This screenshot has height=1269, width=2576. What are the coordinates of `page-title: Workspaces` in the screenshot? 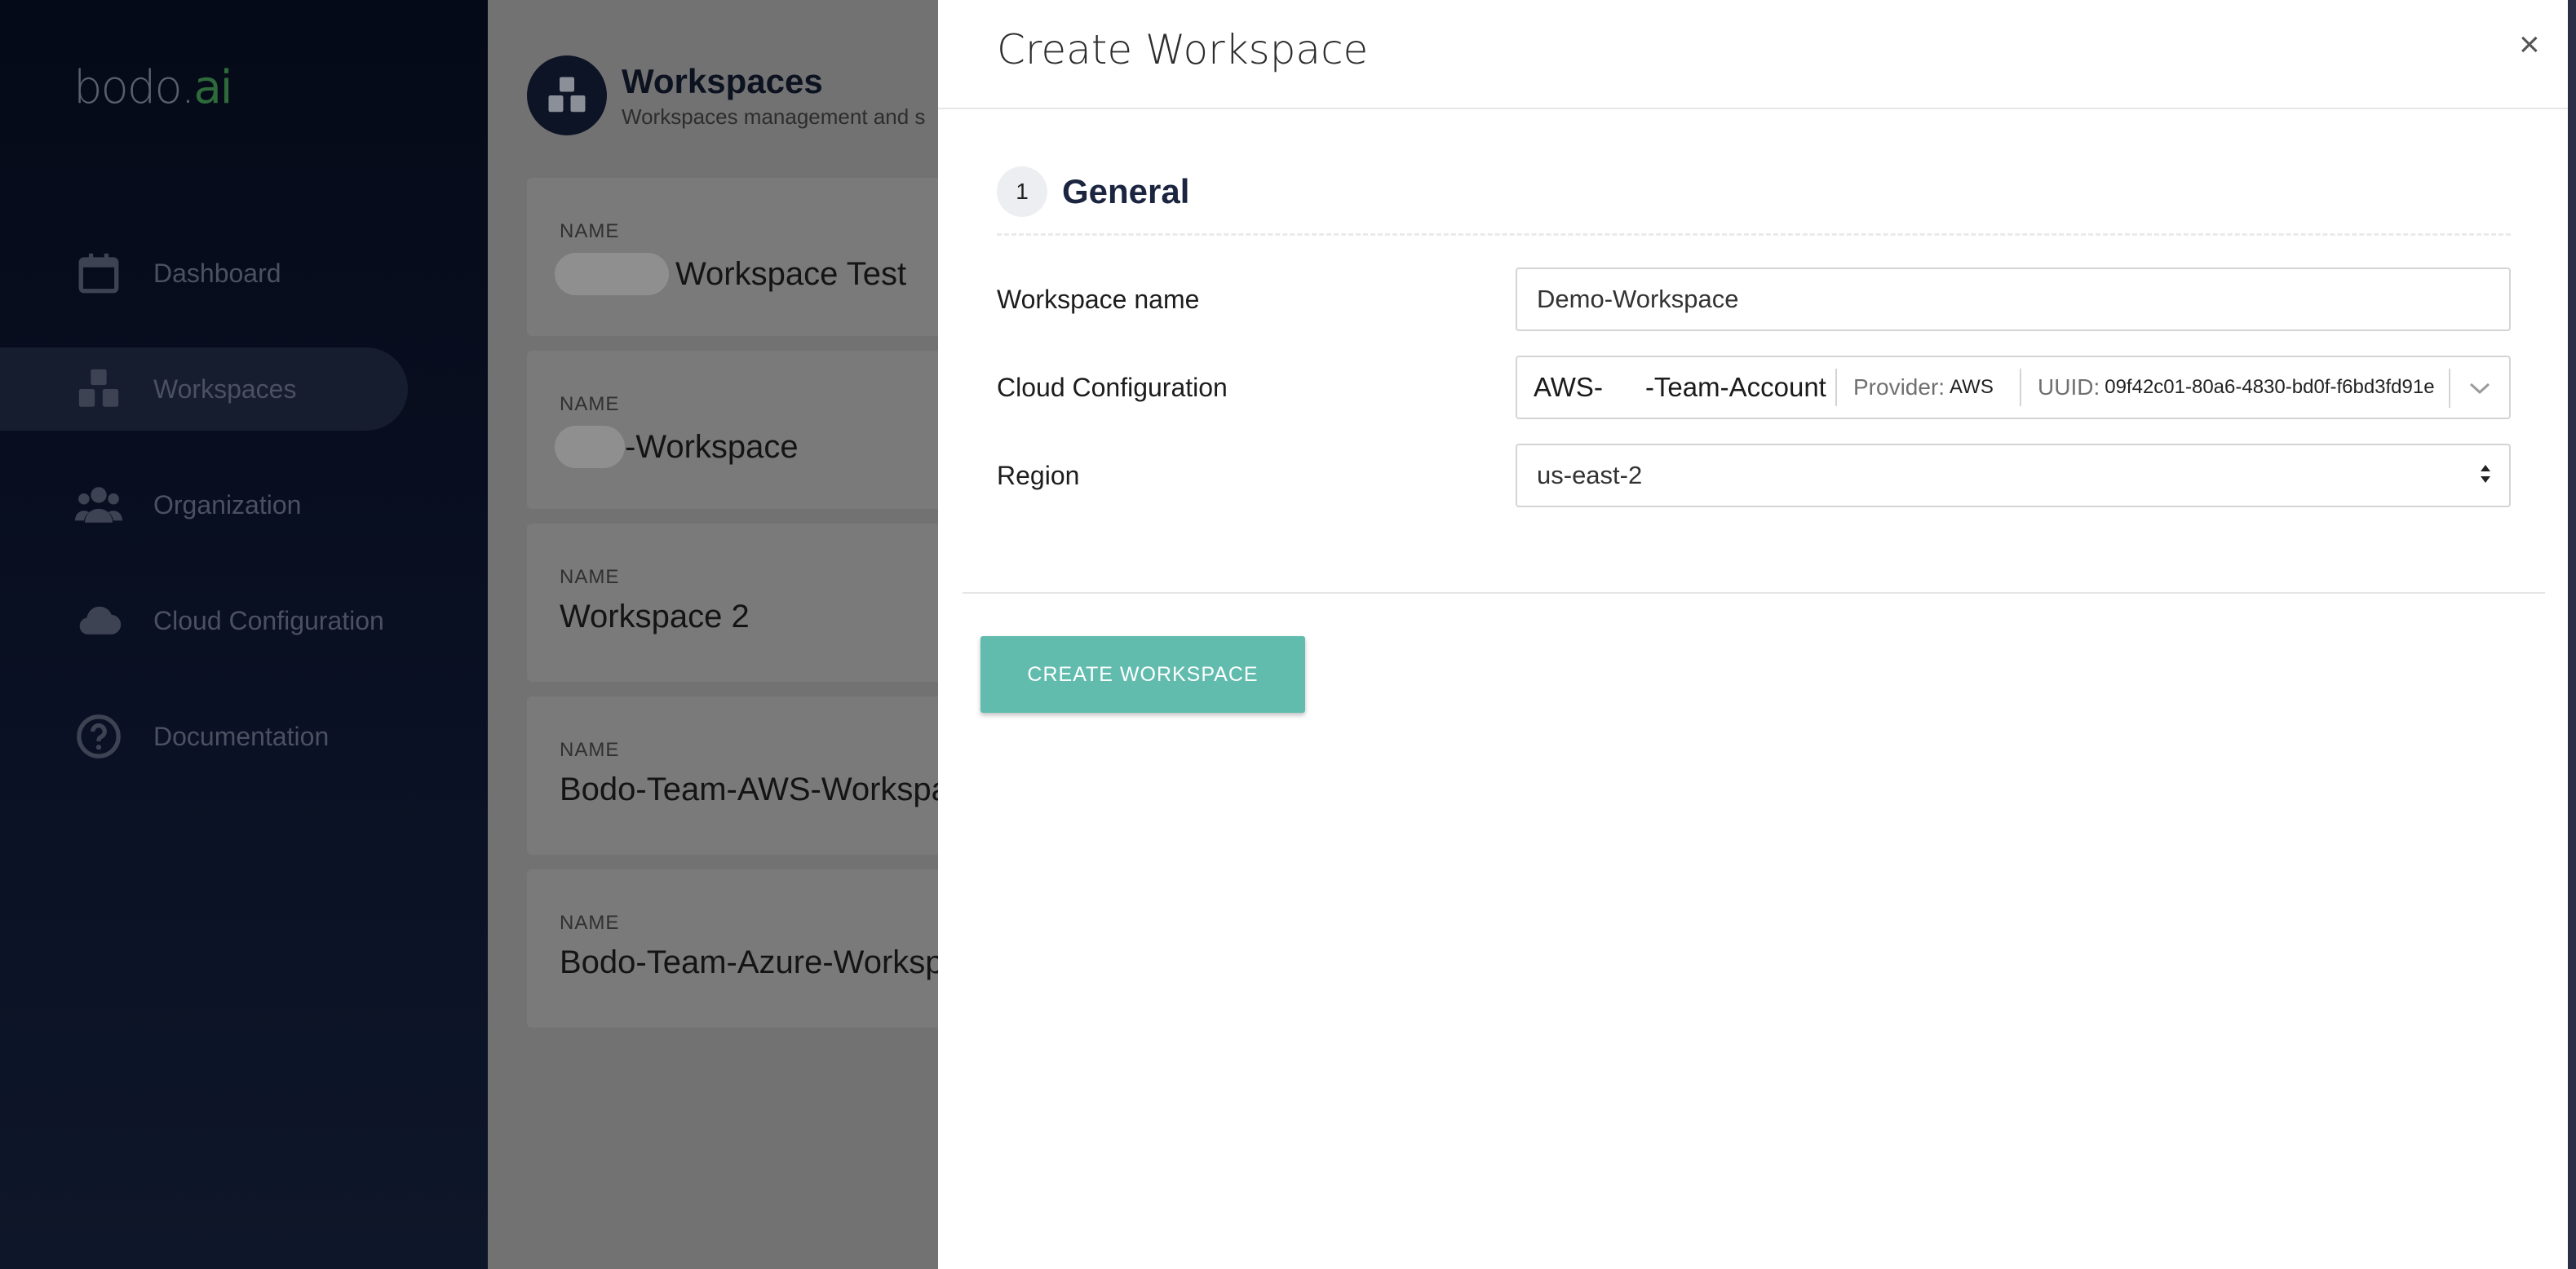 It's located at (722, 80).